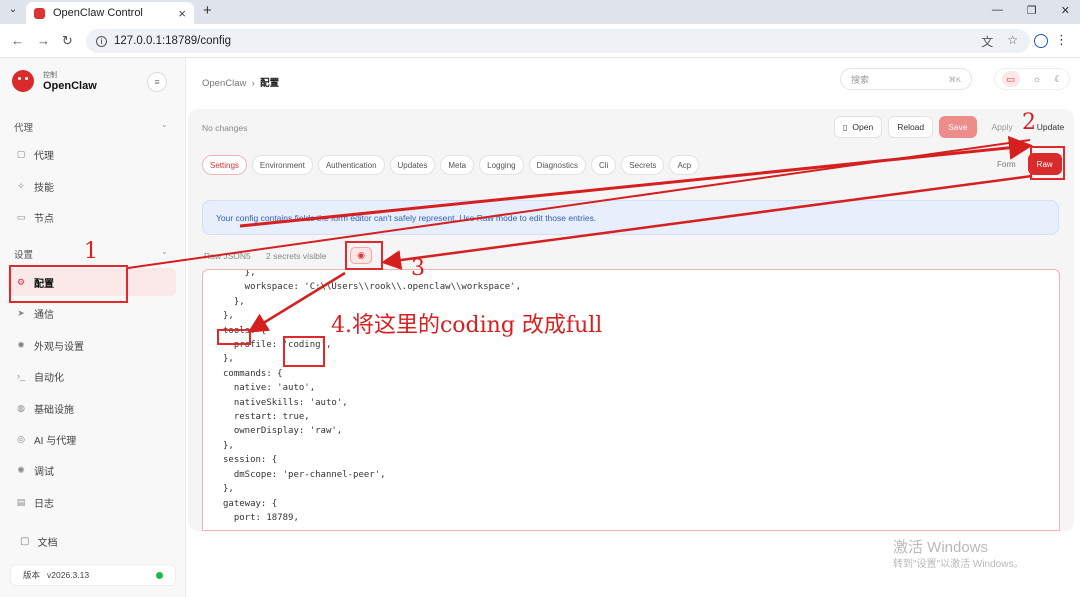 The height and width of the screenshot is (597, 1080). What do you see at coordinates (92, 345) in the screenshot?
I see `sidebar-item-appearance: ✹ 外观与设置` at bounding box center [92, 345].